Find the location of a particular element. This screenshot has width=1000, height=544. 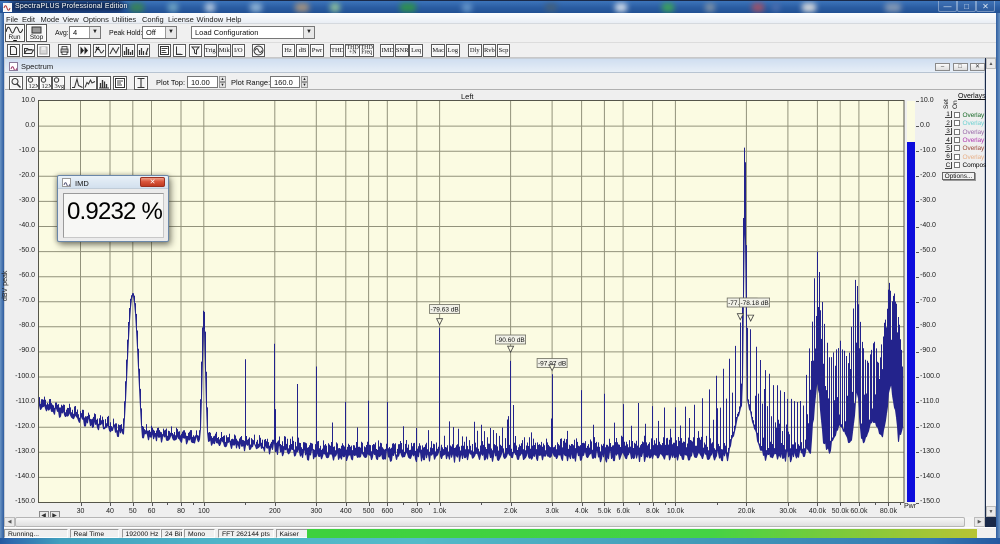

svg-text: -79.63 dB is located at coordinates (445, 310).